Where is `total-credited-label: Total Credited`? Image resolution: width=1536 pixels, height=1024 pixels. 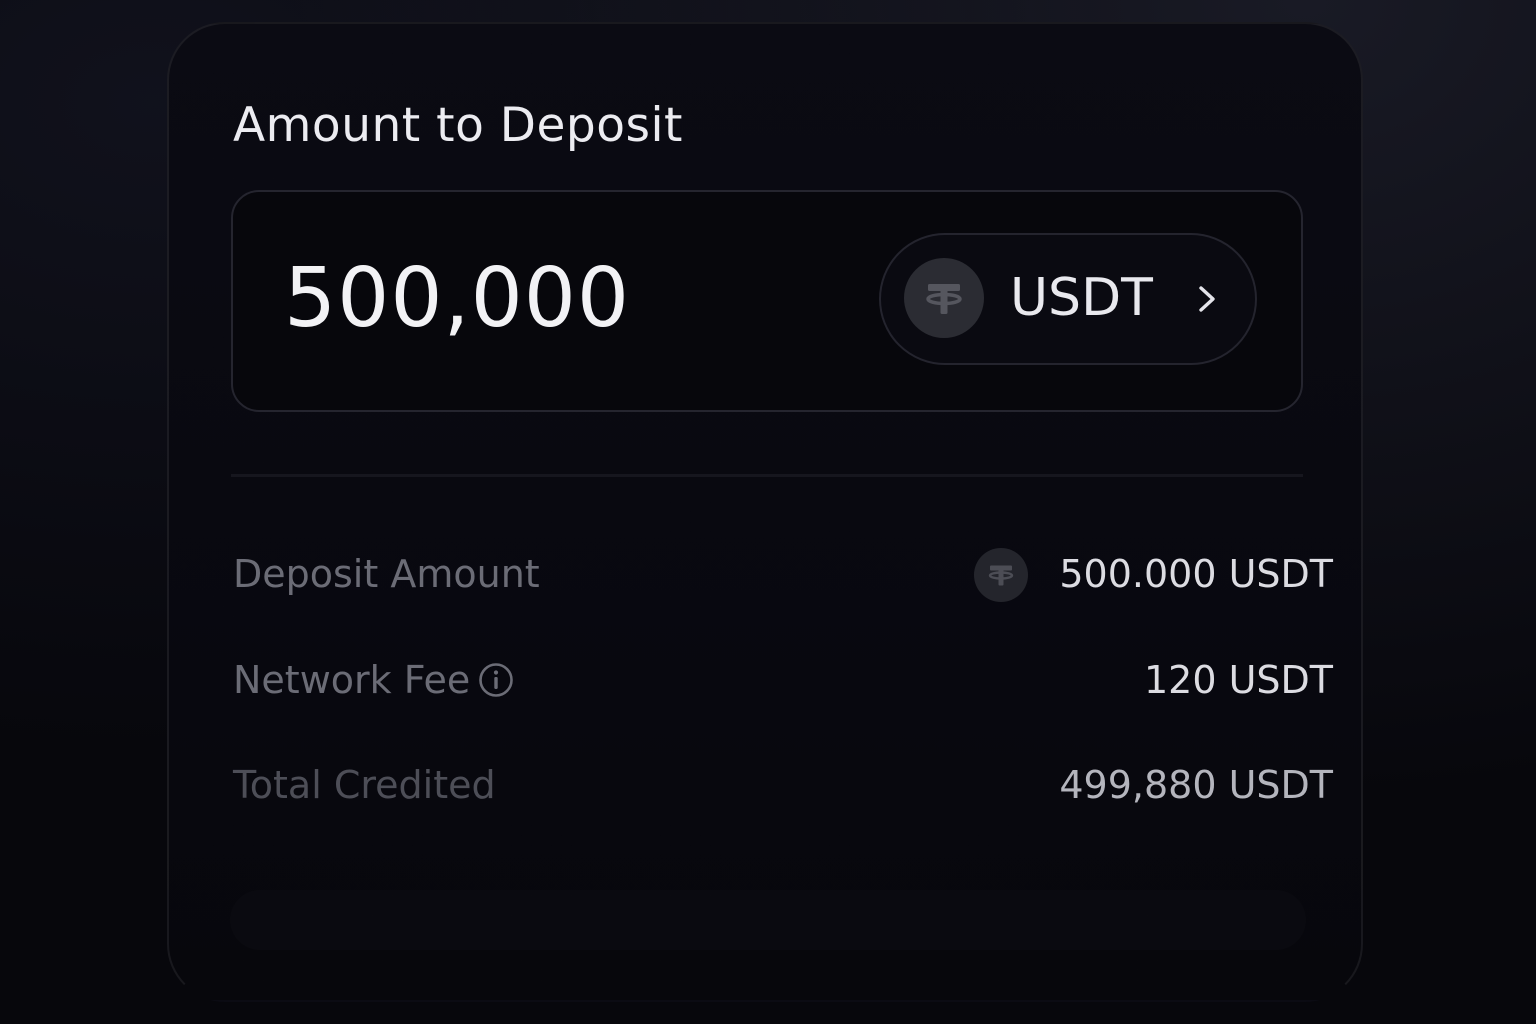
total-credited-label: Total Credited is located at coordinates (364, 785).